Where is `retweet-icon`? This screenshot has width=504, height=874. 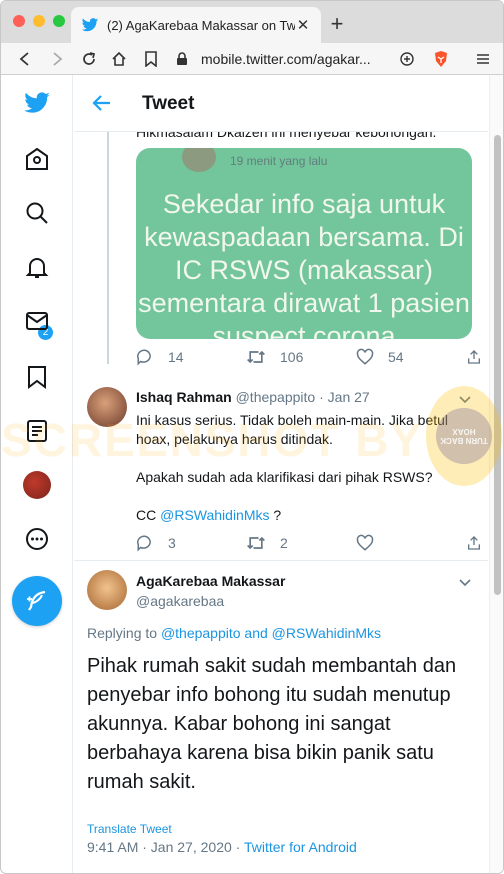
retweet-icon is located at coordinates (256, 357).